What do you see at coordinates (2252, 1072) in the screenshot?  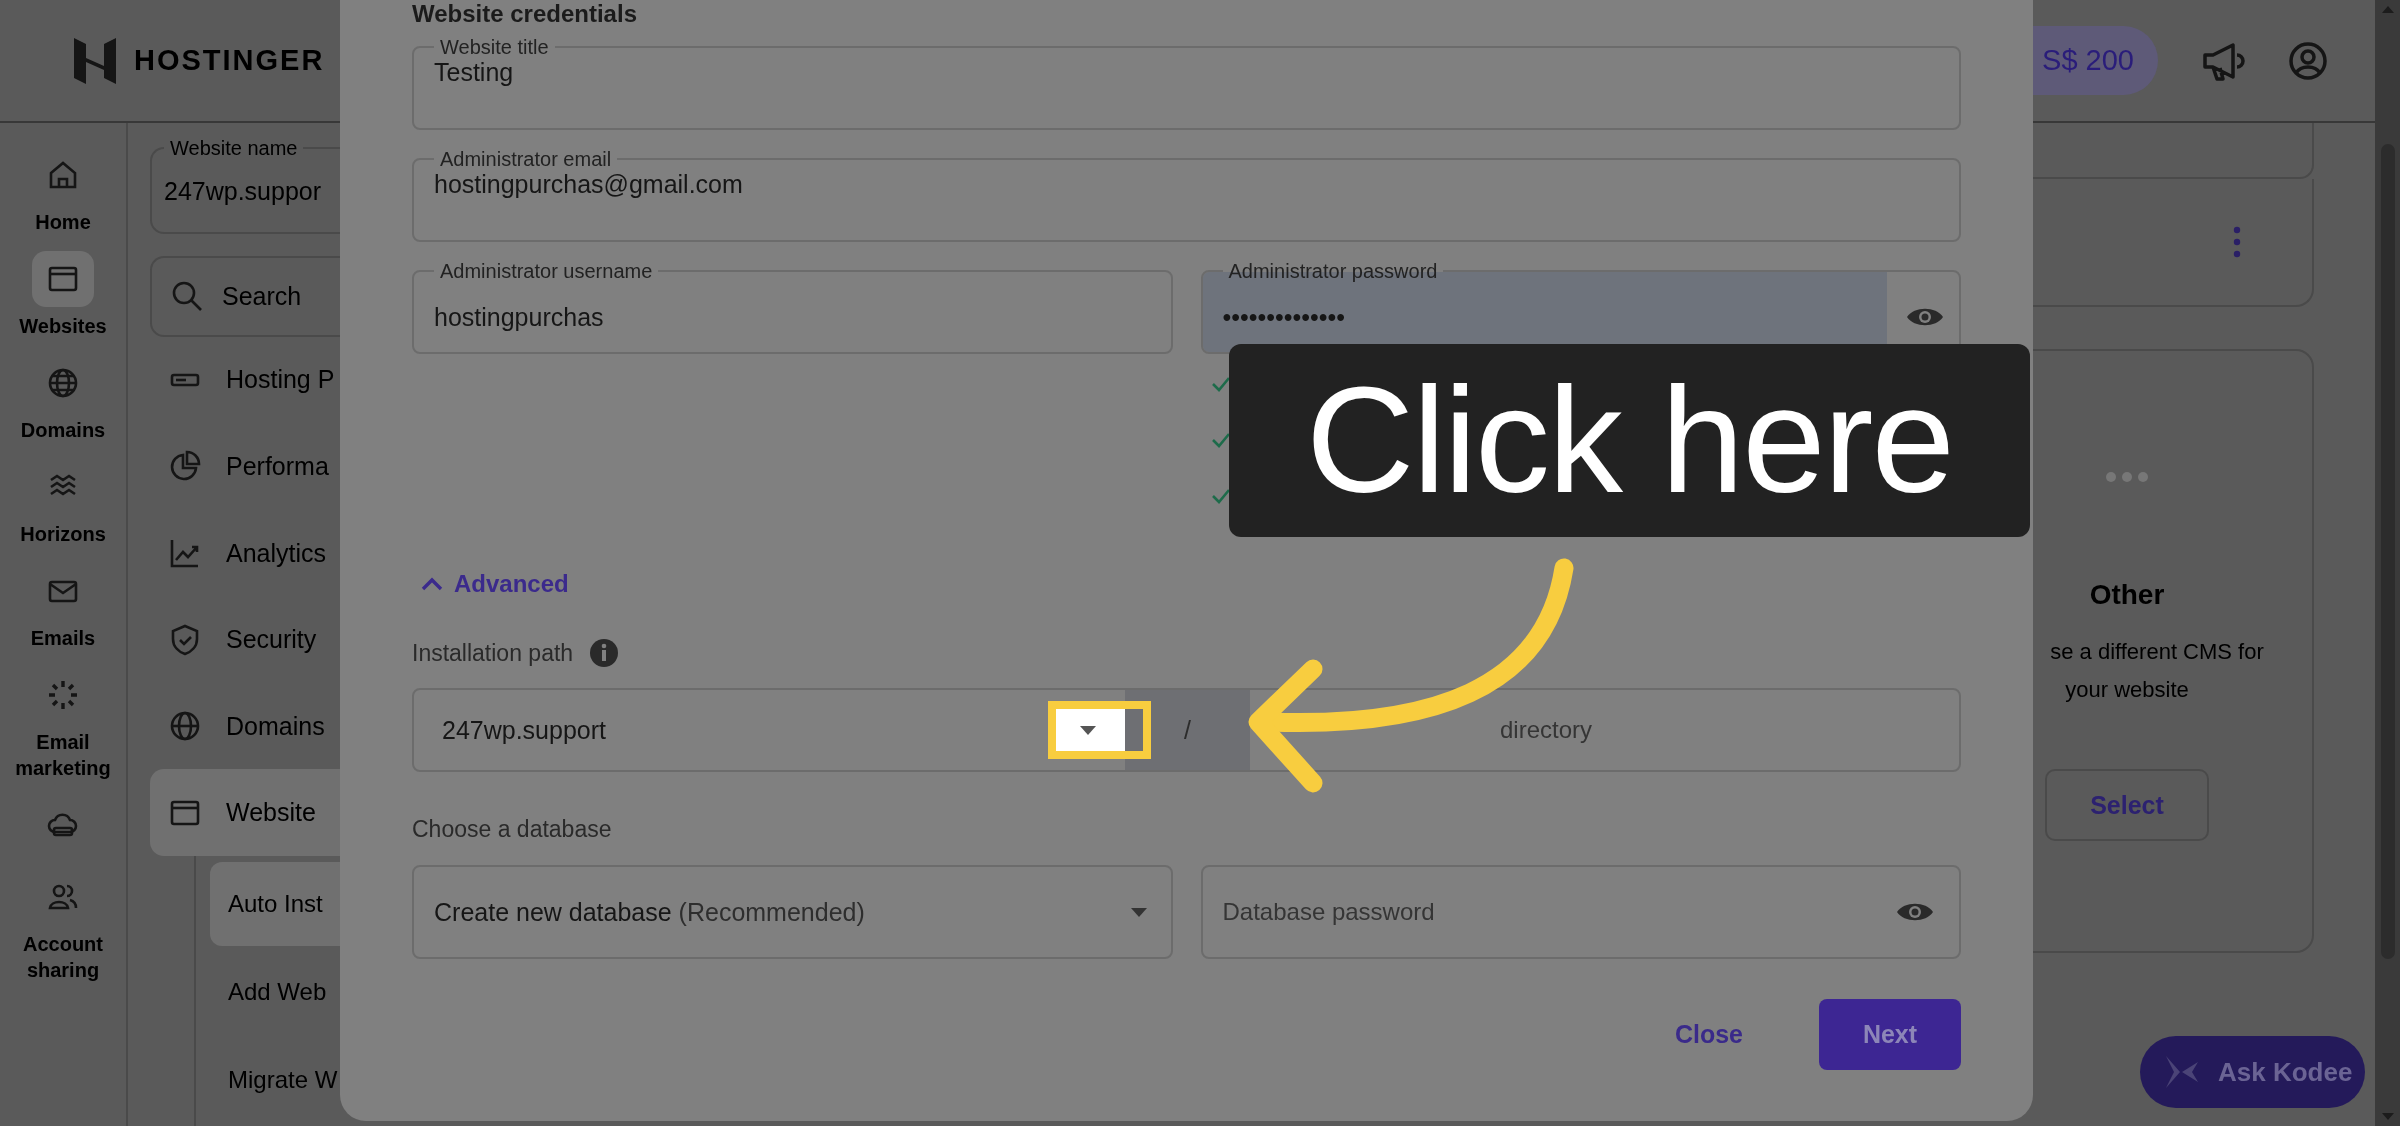 I see `ask-kodee-button: Ask Kodee` at bounding box center [2252, 1072].